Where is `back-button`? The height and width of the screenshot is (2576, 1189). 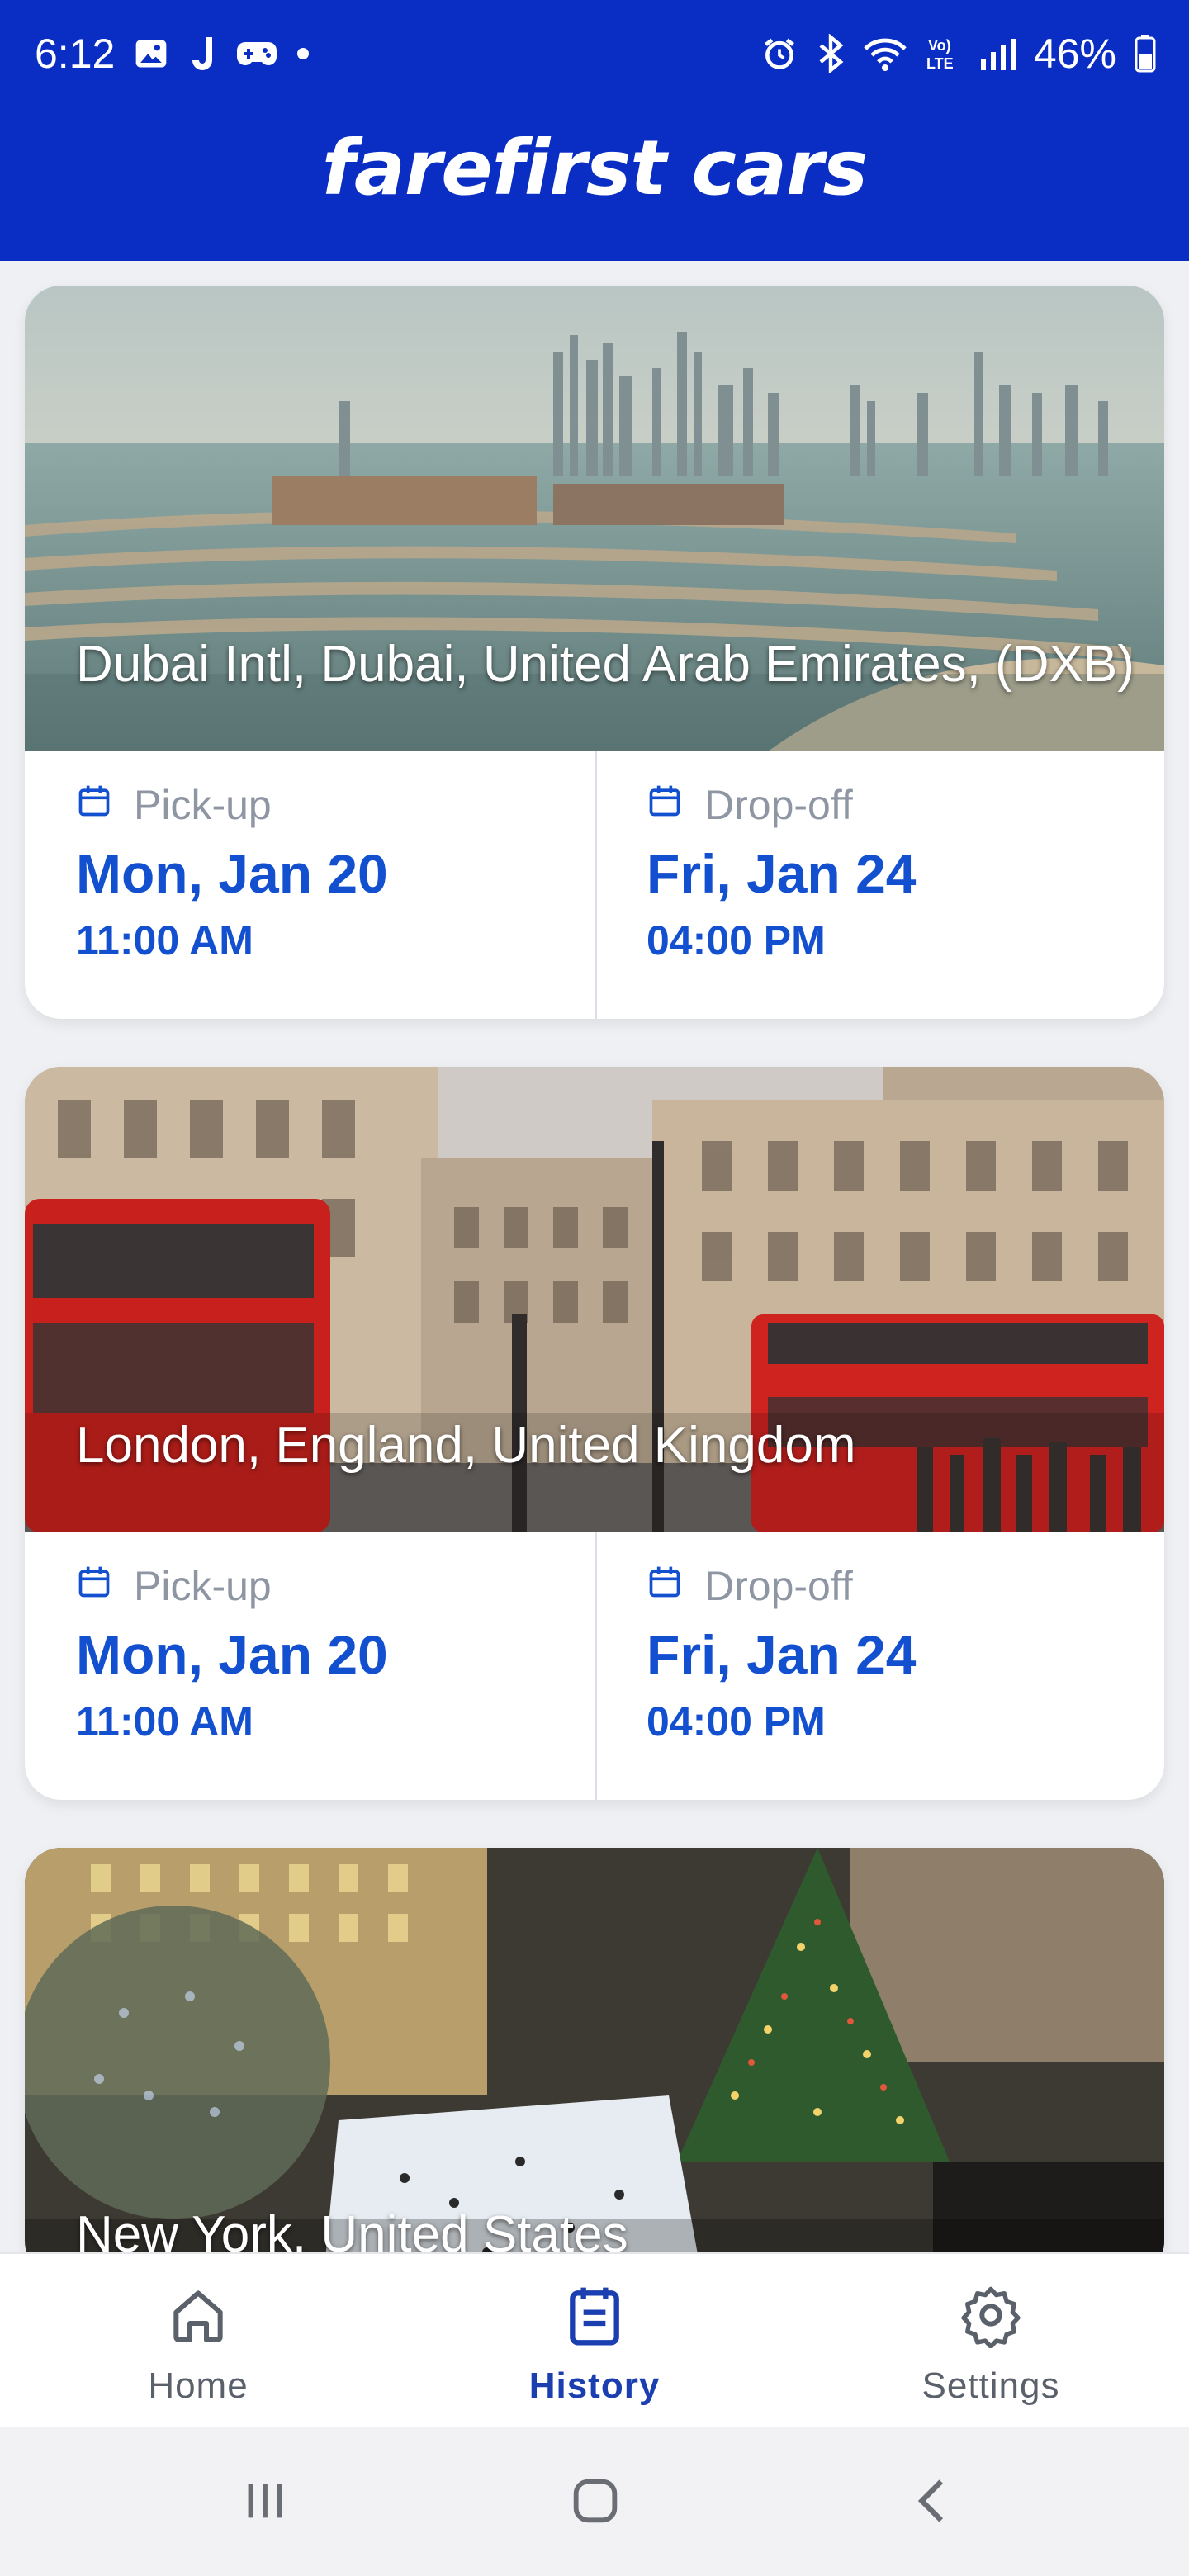 back-button is located at coordinates (934, 2503).